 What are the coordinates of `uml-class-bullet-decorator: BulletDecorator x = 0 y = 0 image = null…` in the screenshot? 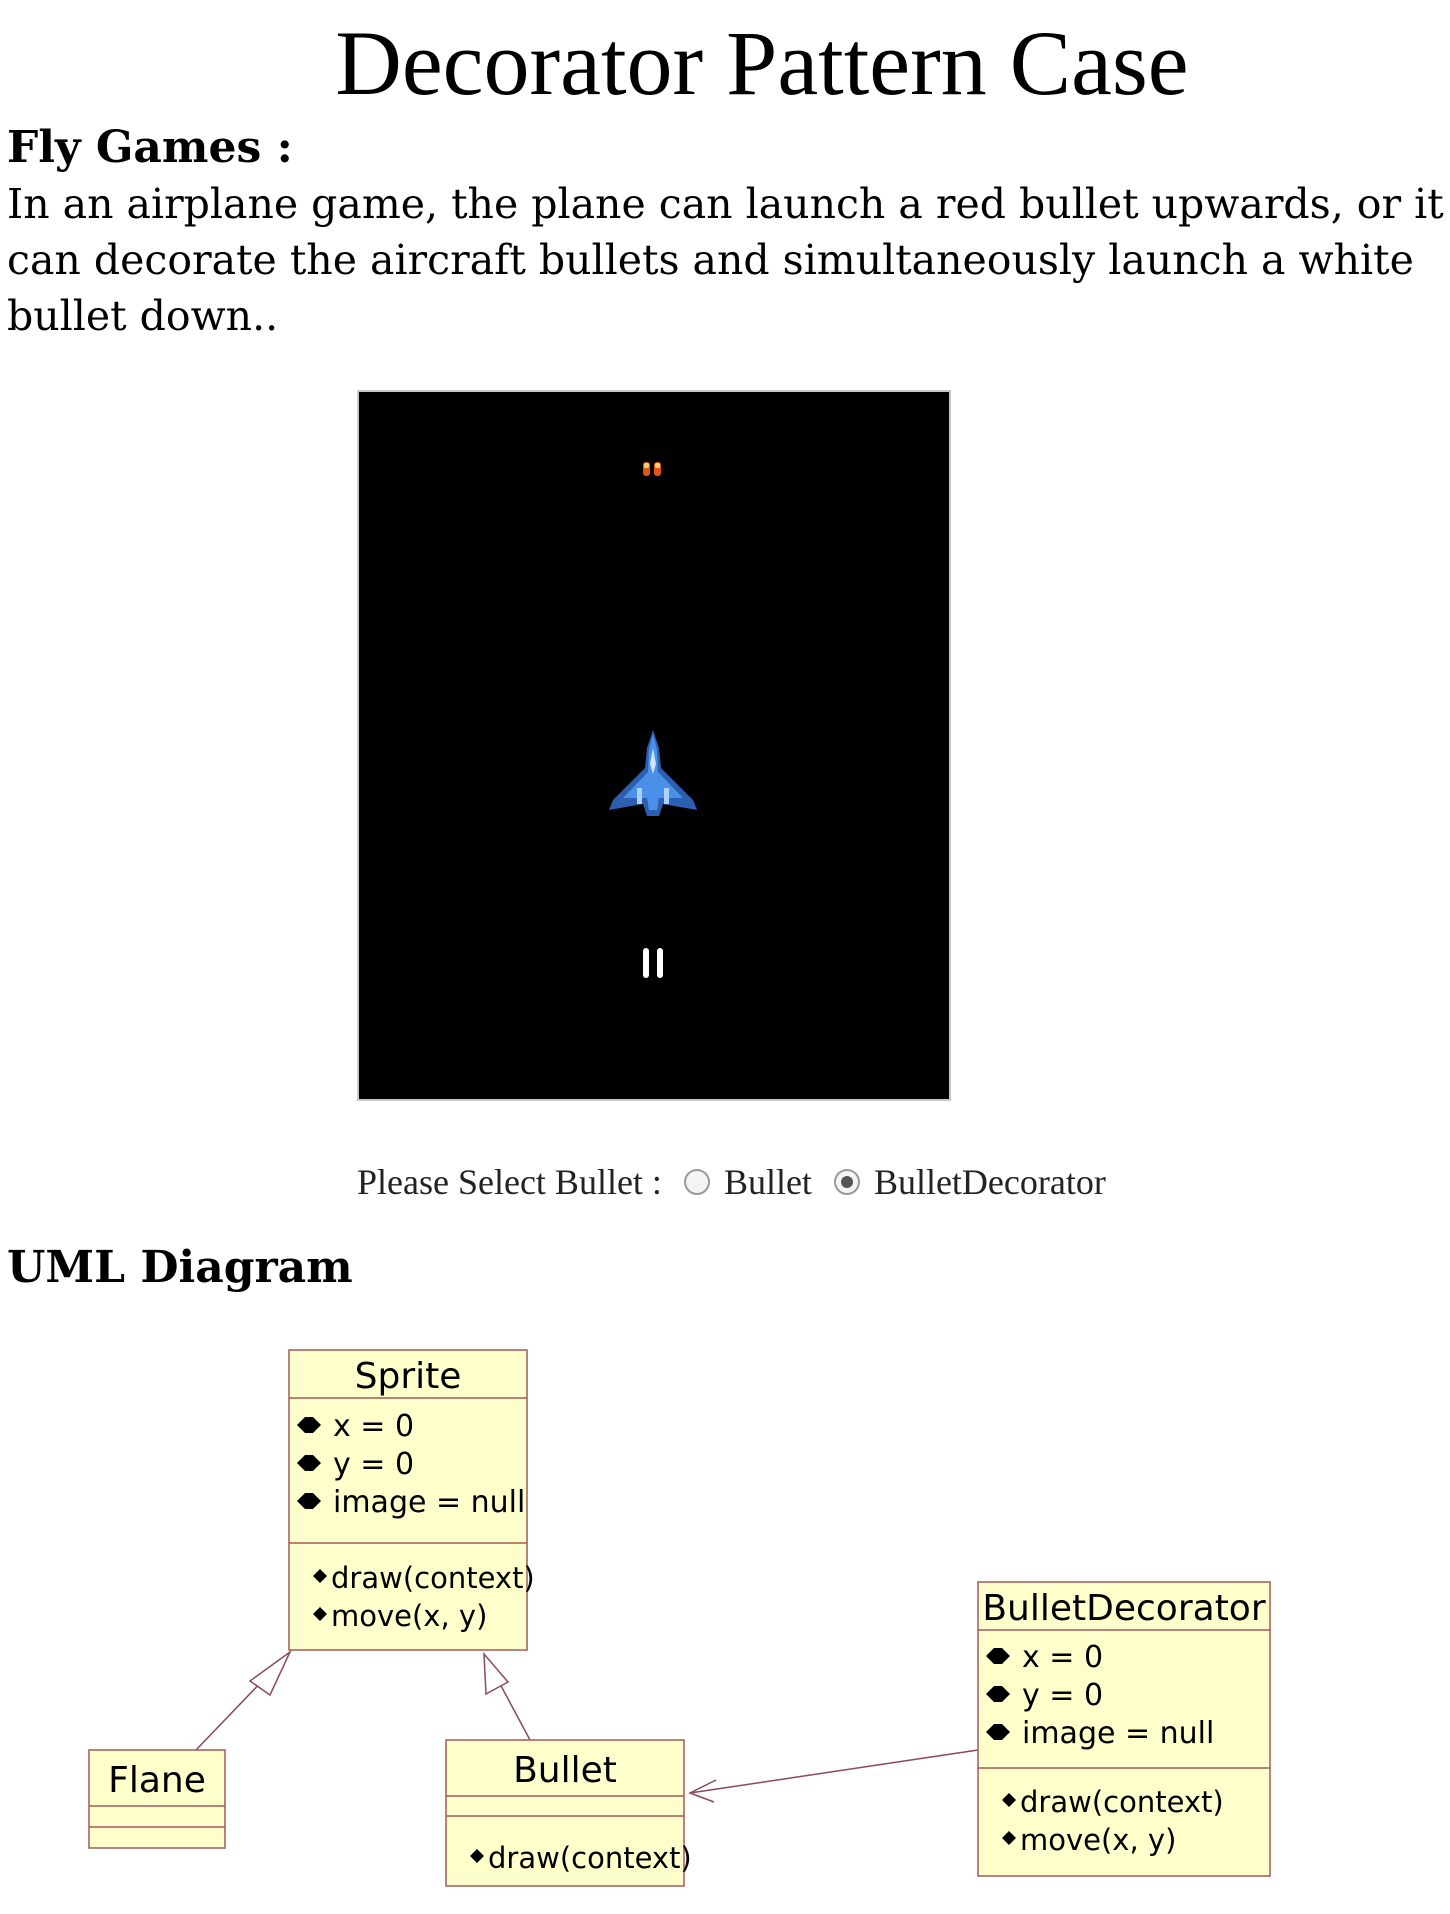 It's located at (1124, 1729).